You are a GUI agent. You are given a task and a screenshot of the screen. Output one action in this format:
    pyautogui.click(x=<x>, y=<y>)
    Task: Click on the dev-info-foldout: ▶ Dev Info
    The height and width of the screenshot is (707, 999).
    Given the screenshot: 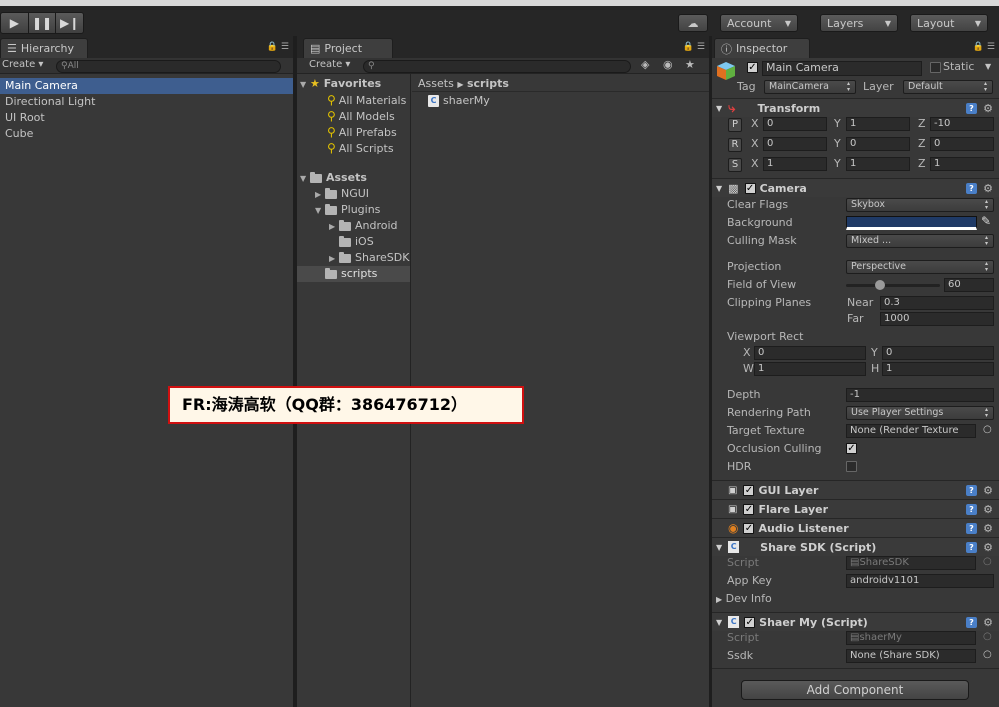 What is the action you would take?
    pyautogui.click(x=744, y=598)
    